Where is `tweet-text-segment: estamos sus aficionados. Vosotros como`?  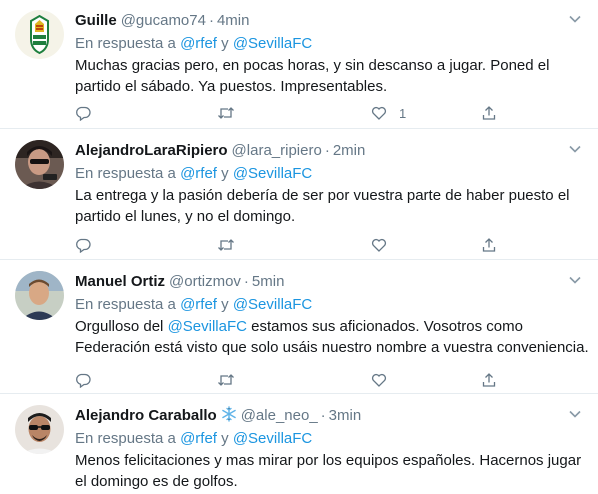
tweet-text-segment: estamos sus aficionados. Vosotros como is located at coordinates (384, 326).